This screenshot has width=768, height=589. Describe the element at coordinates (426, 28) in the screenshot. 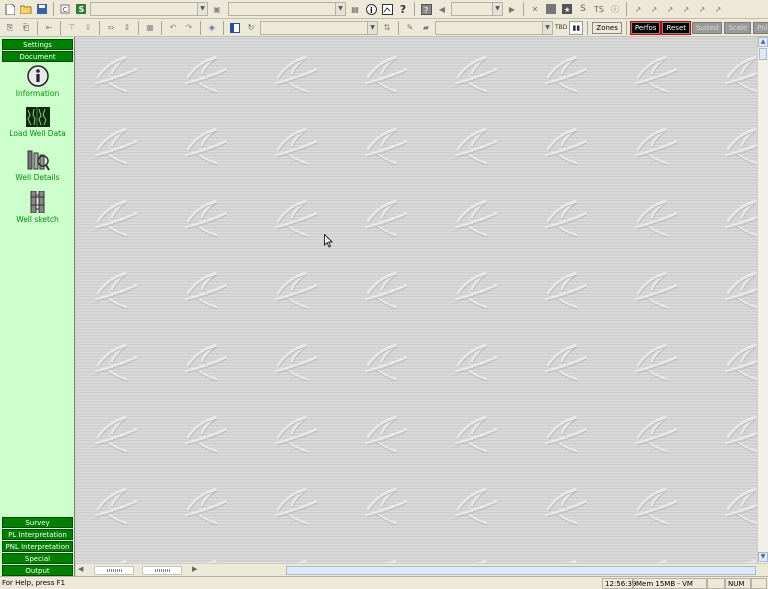

I see `eraser-icon: ▰` at that location.